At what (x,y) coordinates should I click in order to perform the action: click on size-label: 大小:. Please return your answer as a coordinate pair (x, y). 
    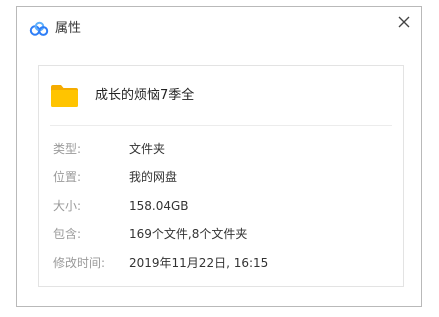
    Looking at the image, I should click on (67, 205).